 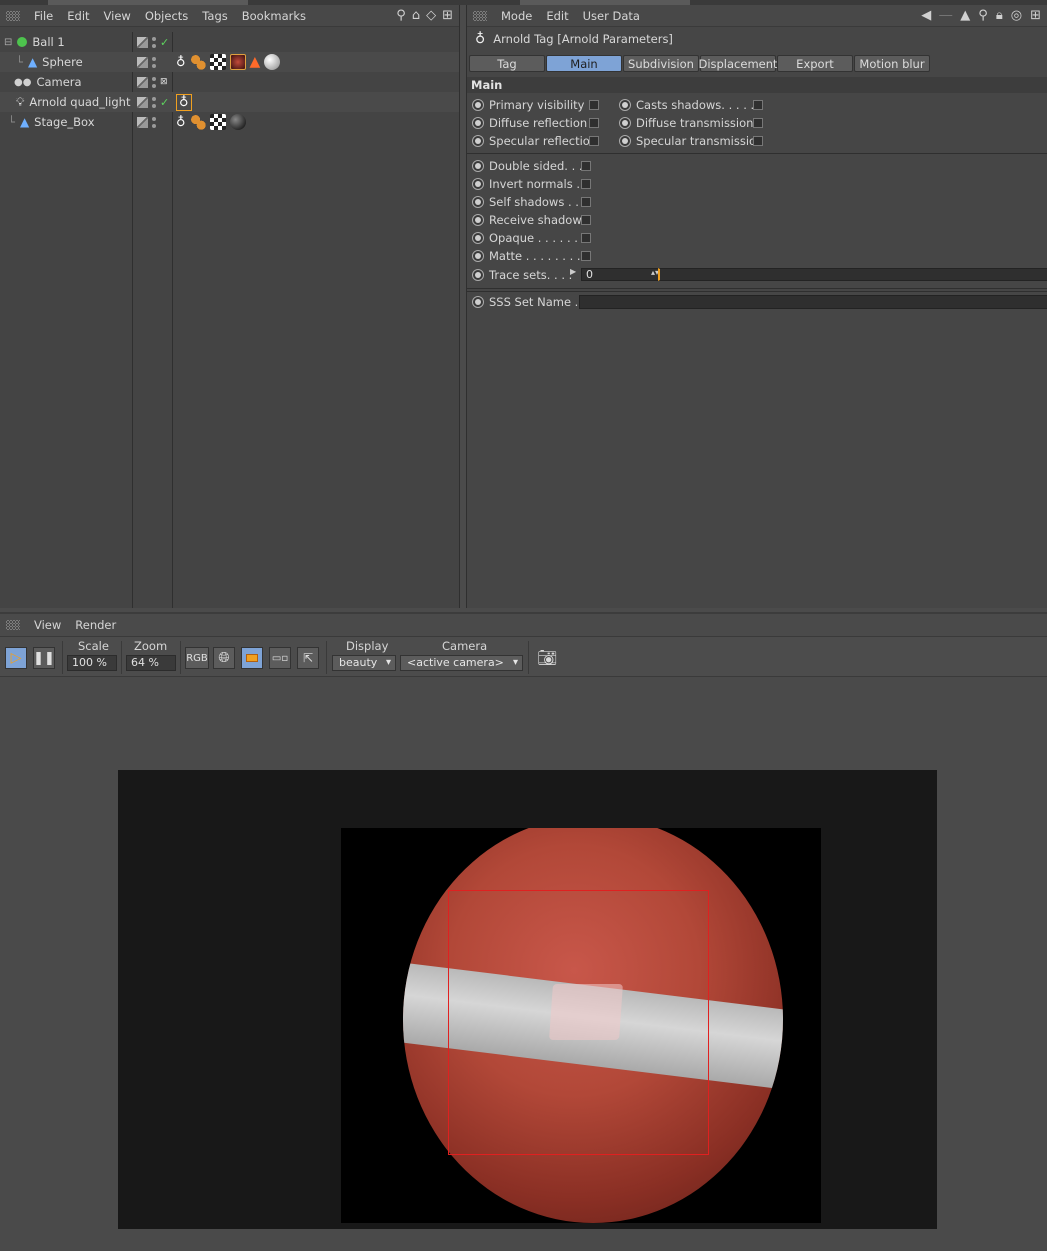 I want to click on param-sss-set-name: SSS Set Name . ., so click(x=529, y=302).